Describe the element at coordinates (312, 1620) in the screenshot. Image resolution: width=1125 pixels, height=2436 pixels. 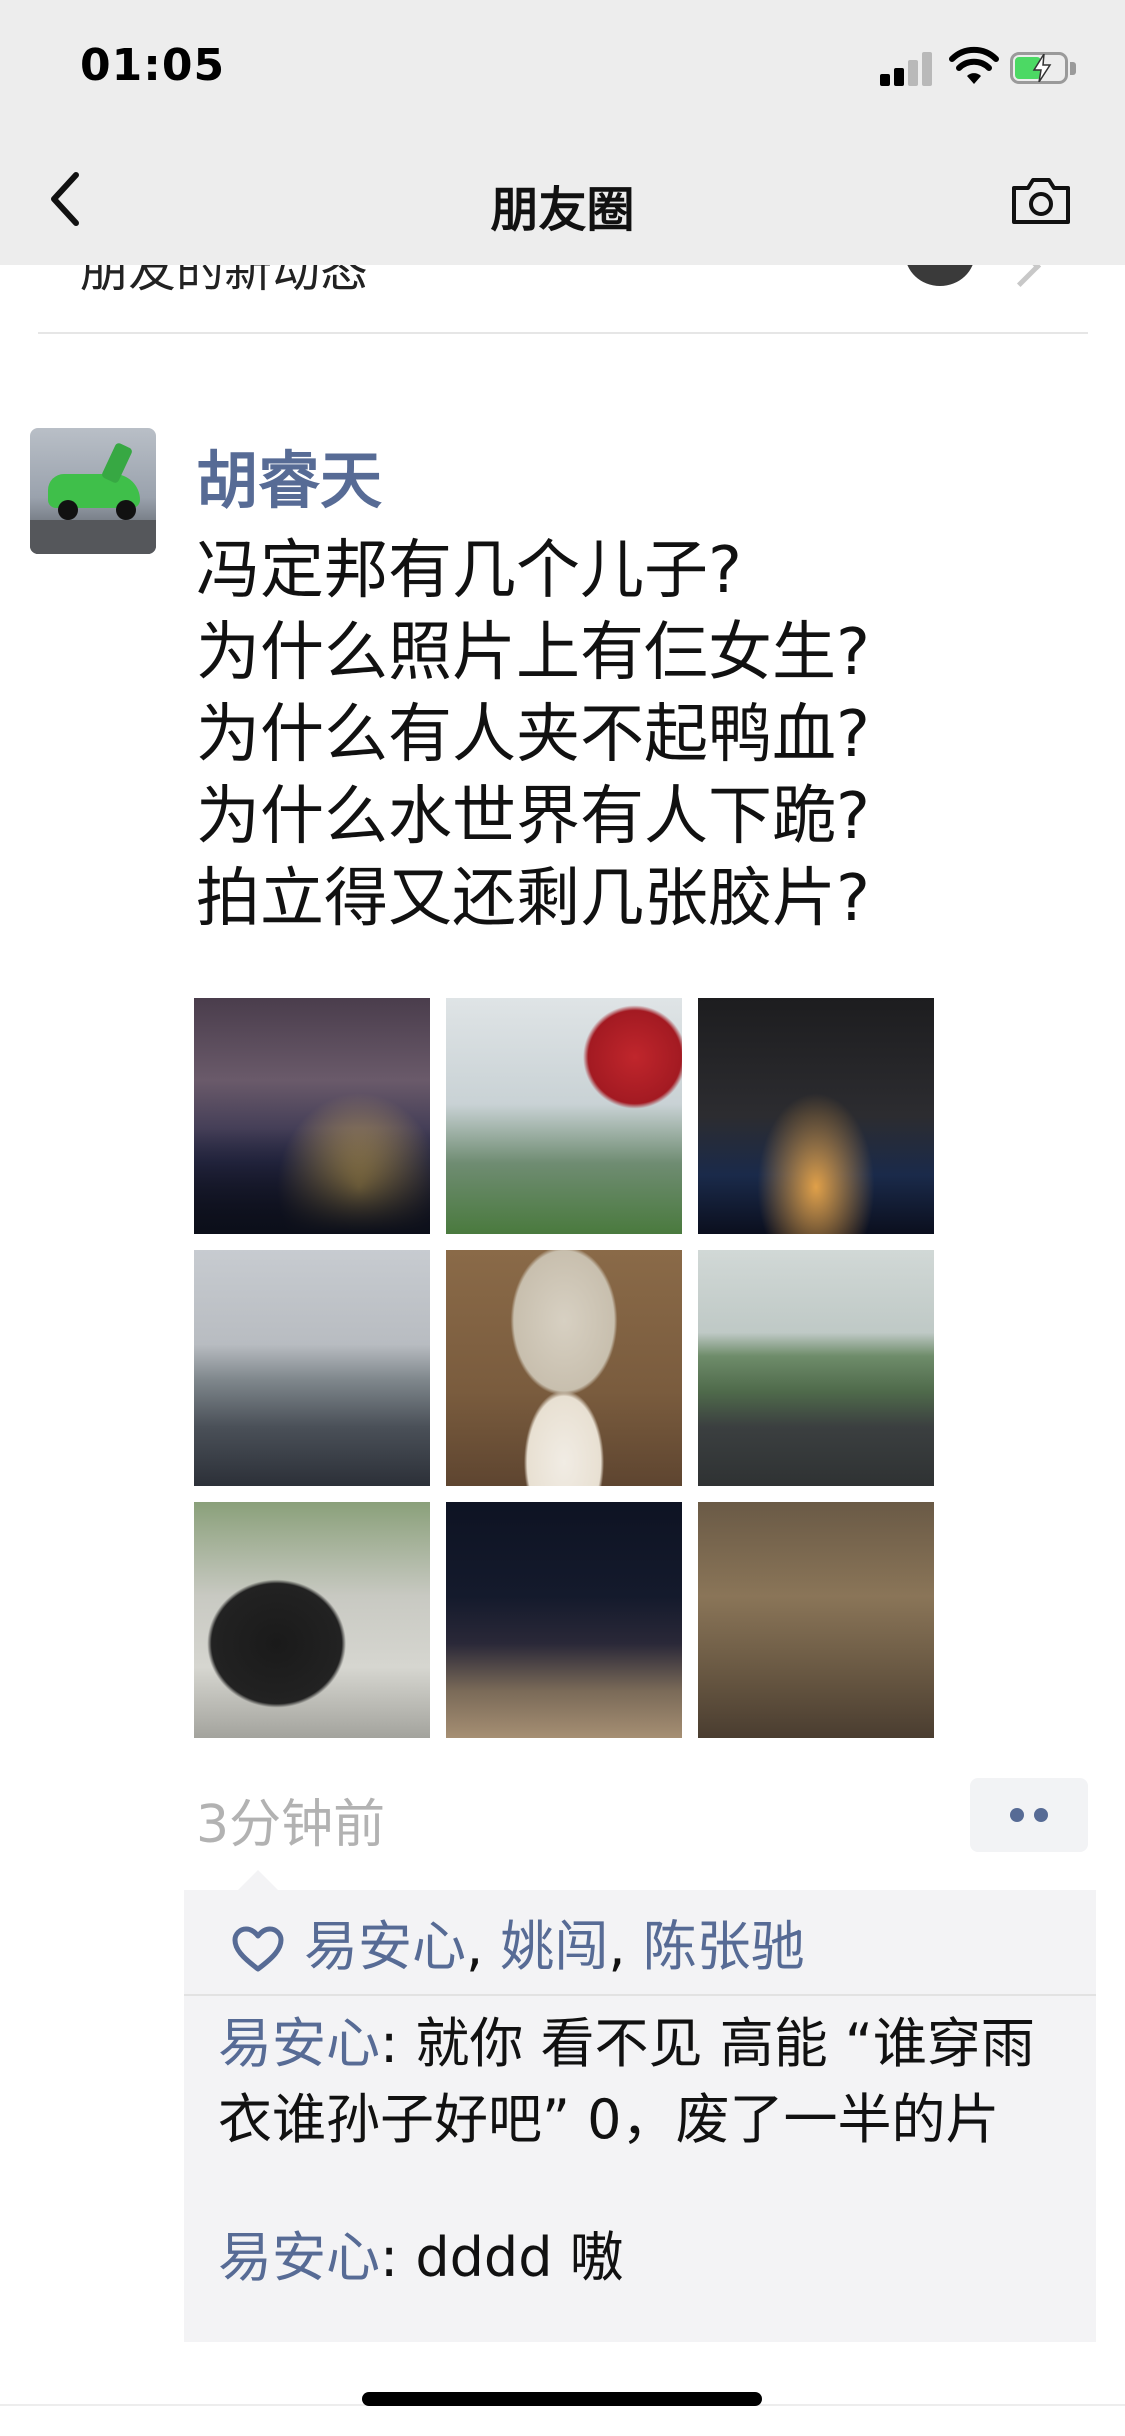
I see `photo-girl-street` at that location.